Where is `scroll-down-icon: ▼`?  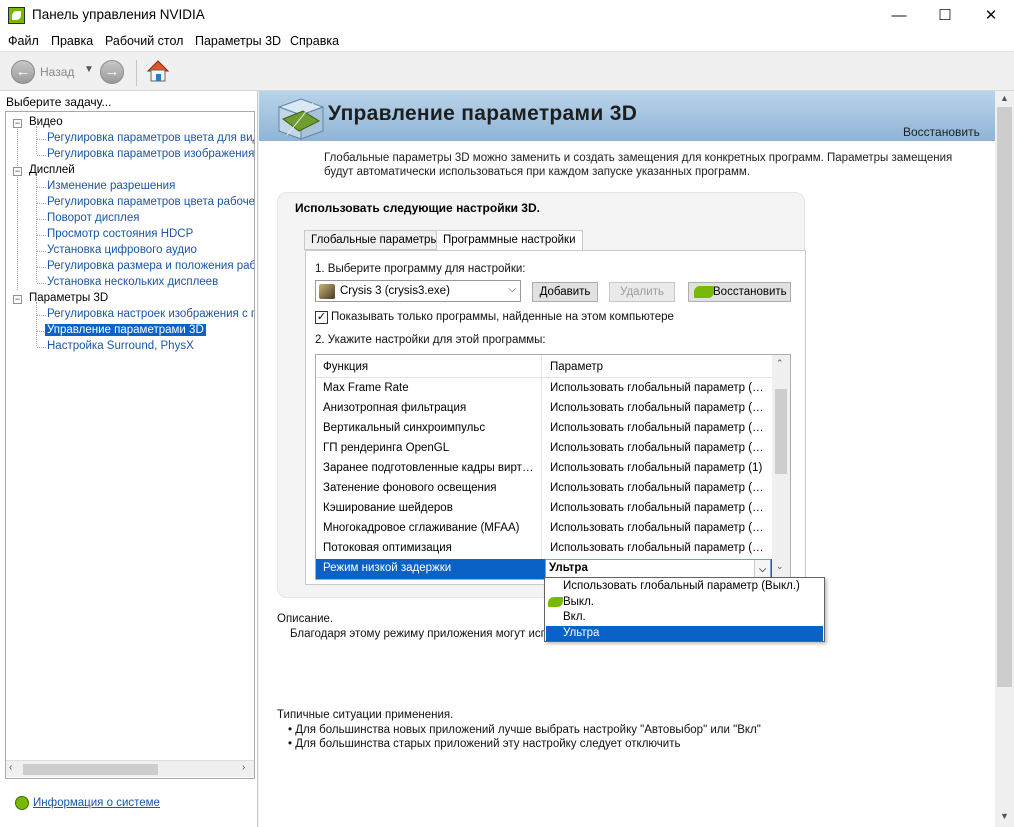
scroll-down-icon: ▼ is located at coordinates (1004, 816).